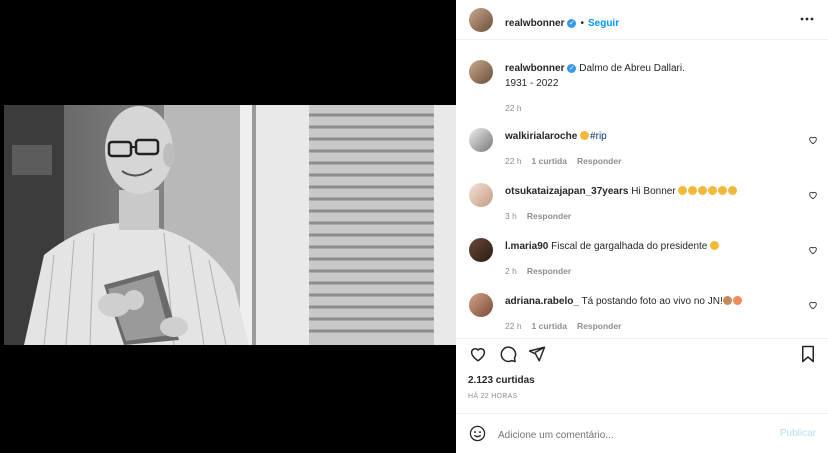  I want to click on comment-time: 3 h, so click(511, 216).